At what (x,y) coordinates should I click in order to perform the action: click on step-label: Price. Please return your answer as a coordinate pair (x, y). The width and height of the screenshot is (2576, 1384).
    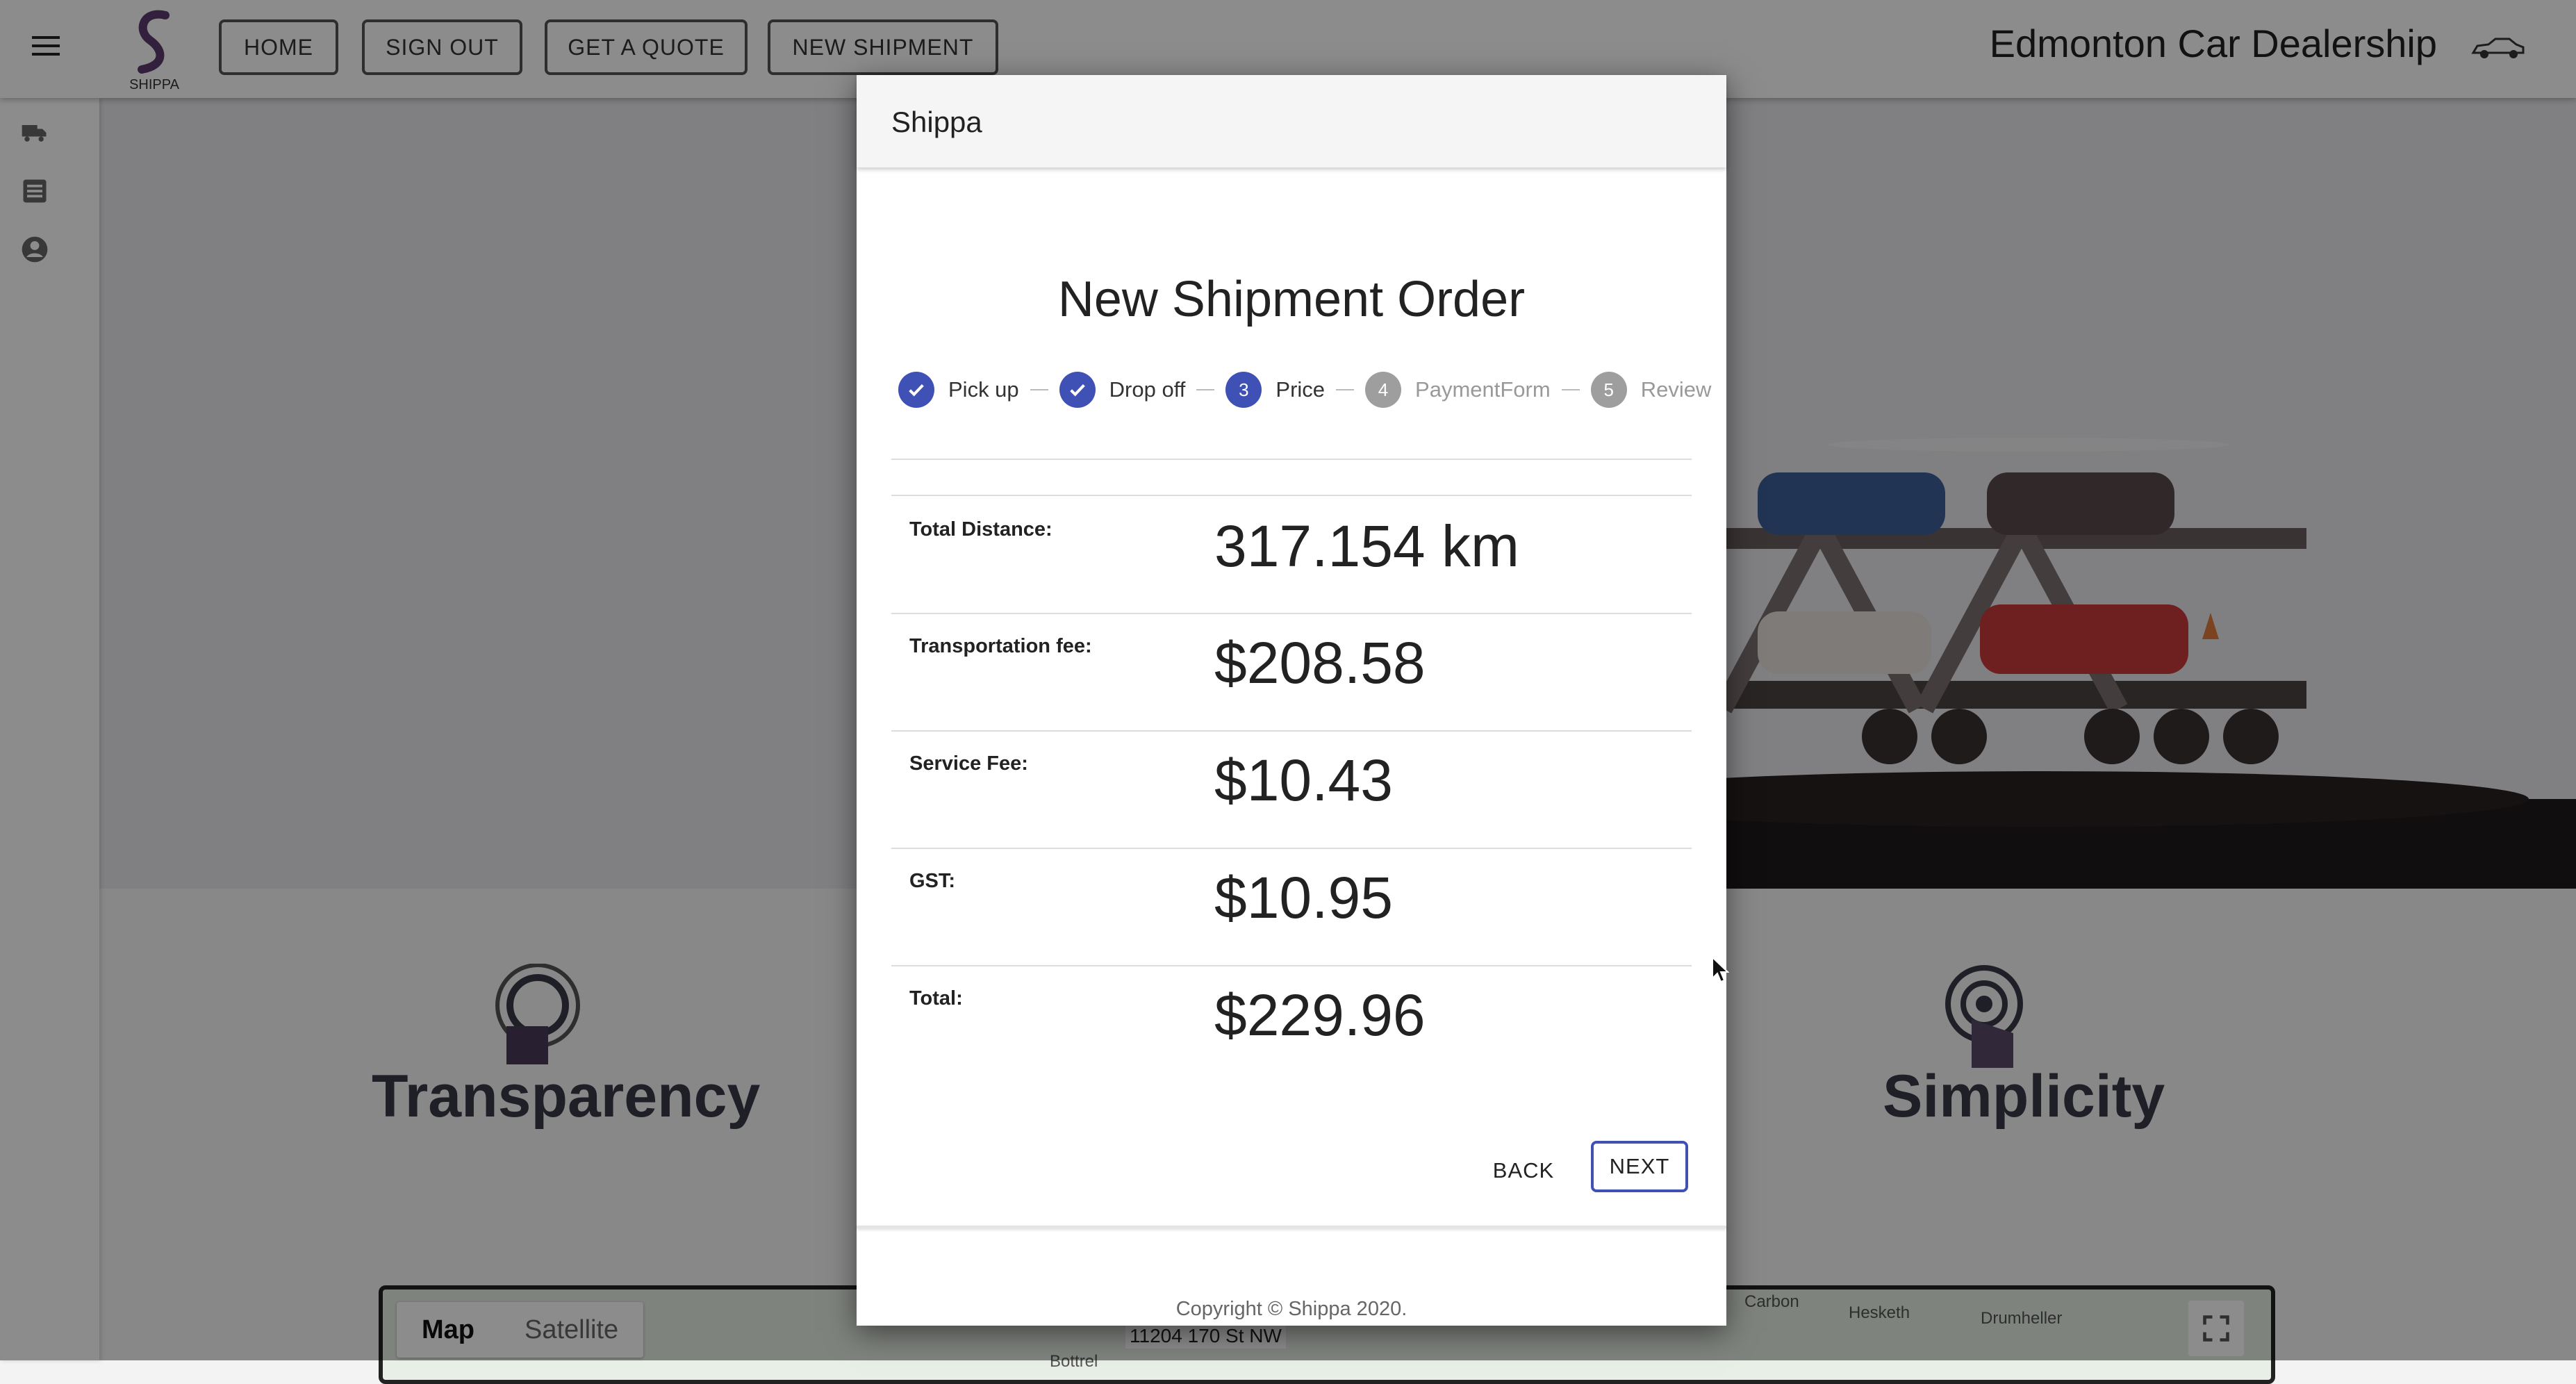
    Looking at the image, I should click on (1301, 389).